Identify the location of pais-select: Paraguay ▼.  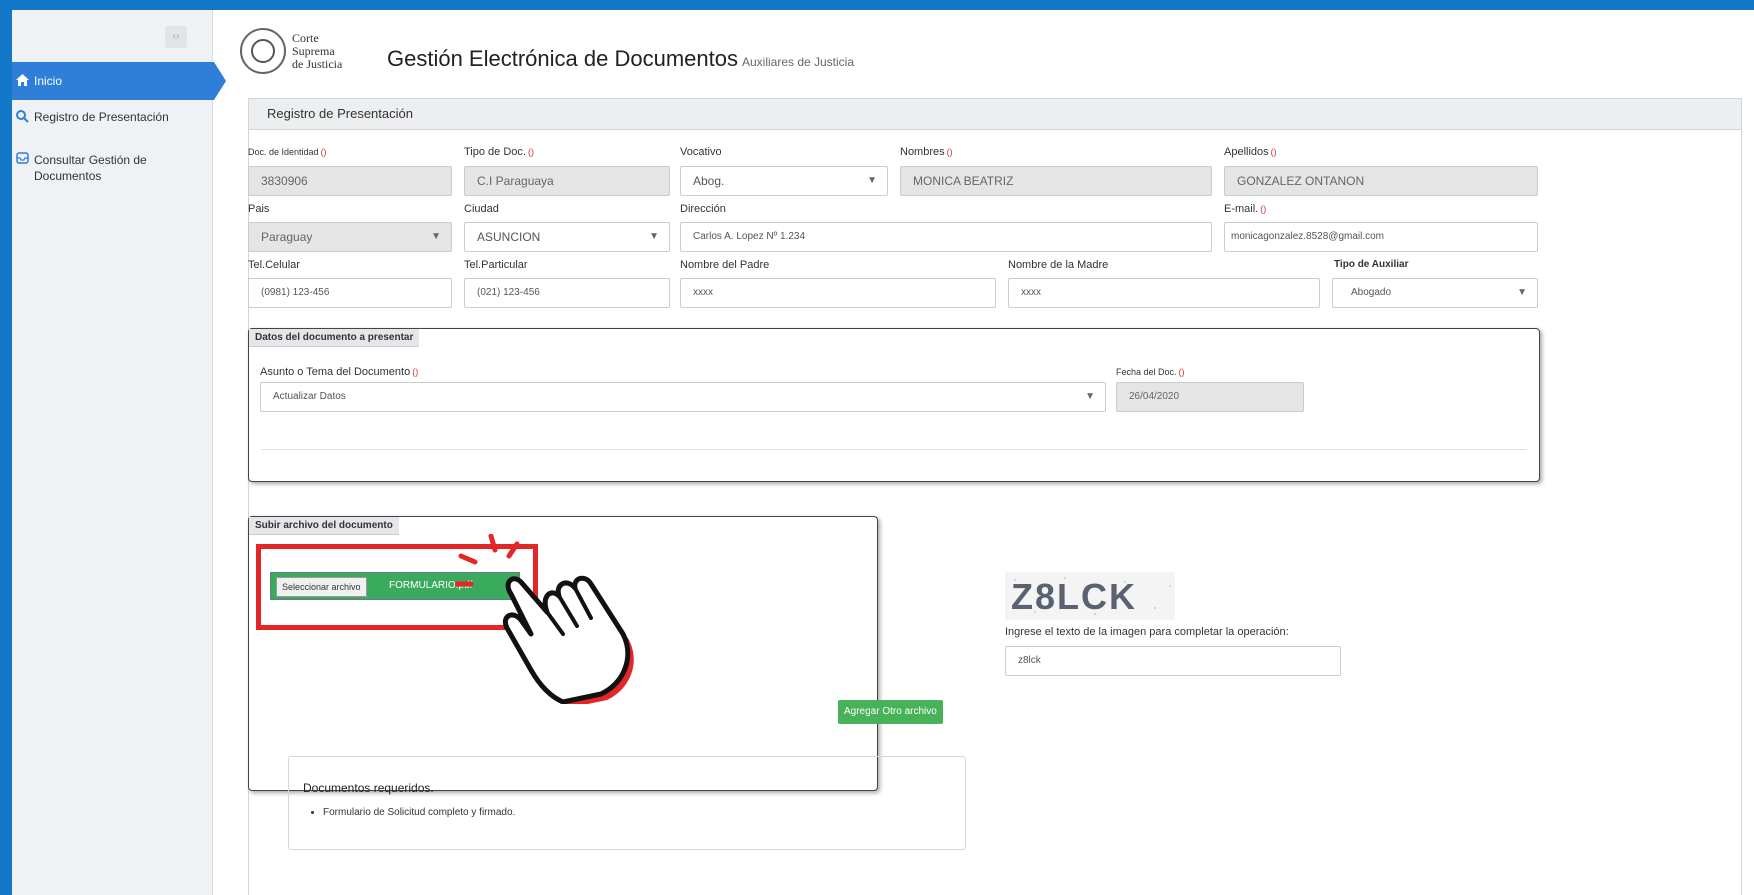
(350, 237).